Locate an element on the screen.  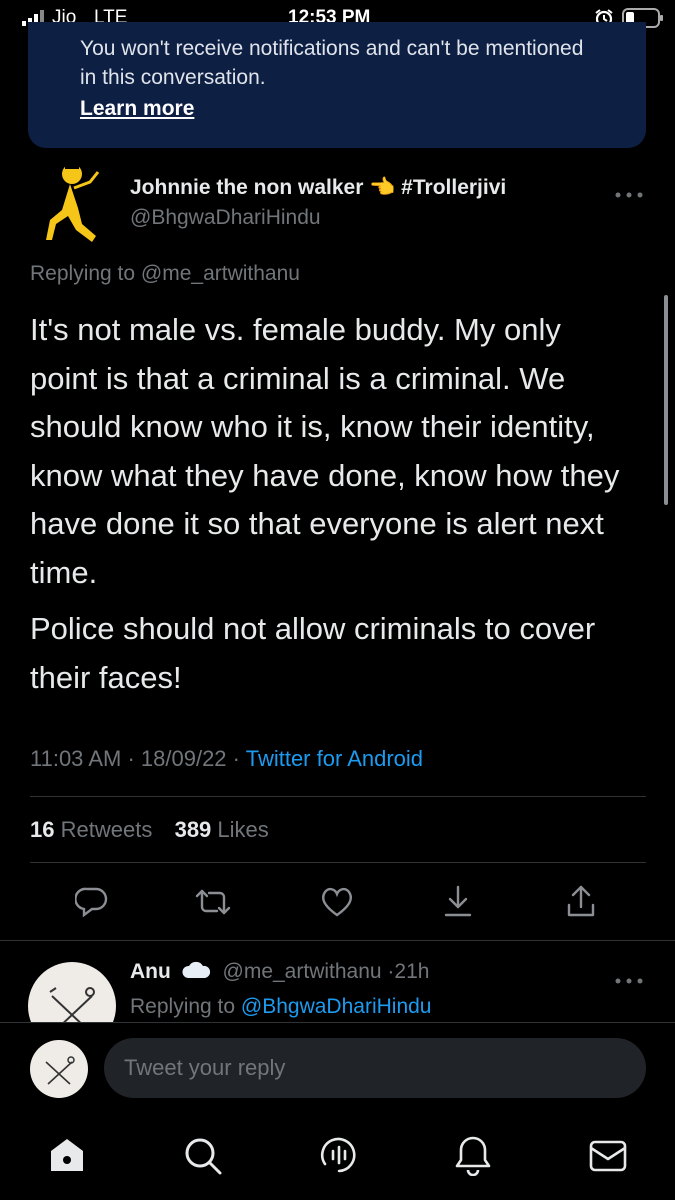
tweet-stats: 16 Retweets 389 Likes is located at coordinates (149, 830).